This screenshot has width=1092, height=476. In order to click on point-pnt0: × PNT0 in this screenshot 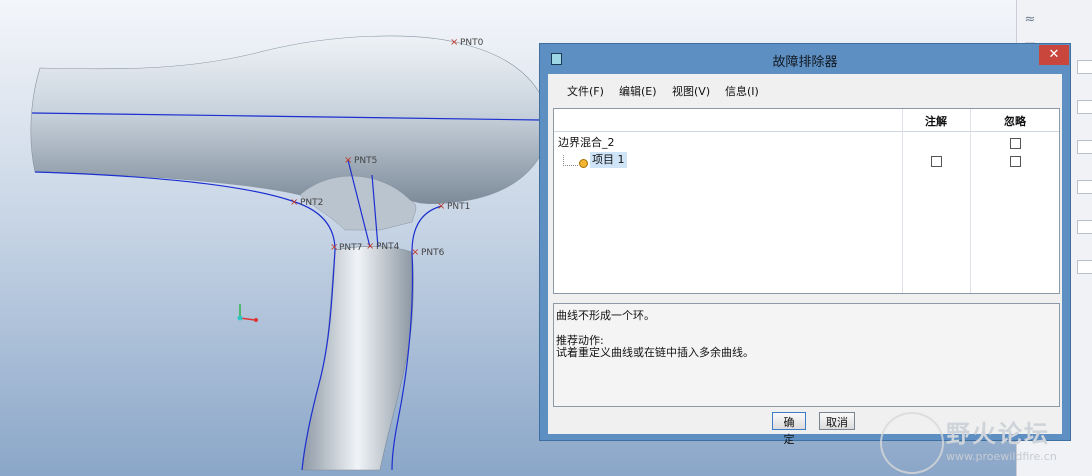, I will do `click(467, 42)`.